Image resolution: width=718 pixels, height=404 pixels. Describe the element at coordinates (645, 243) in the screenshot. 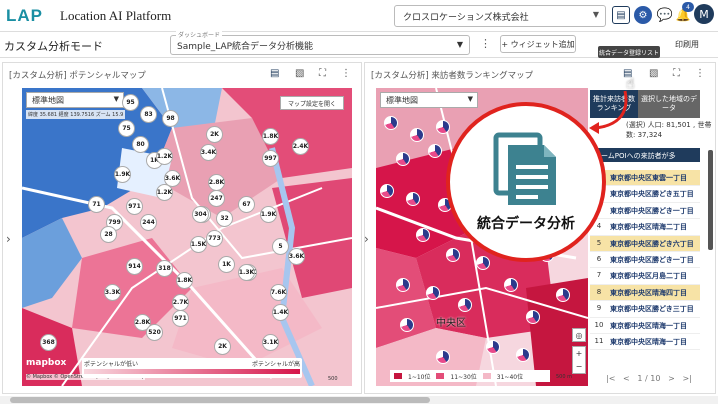

I see `rank-row: 5 東京都中央区勝どき六丁目` at that location.